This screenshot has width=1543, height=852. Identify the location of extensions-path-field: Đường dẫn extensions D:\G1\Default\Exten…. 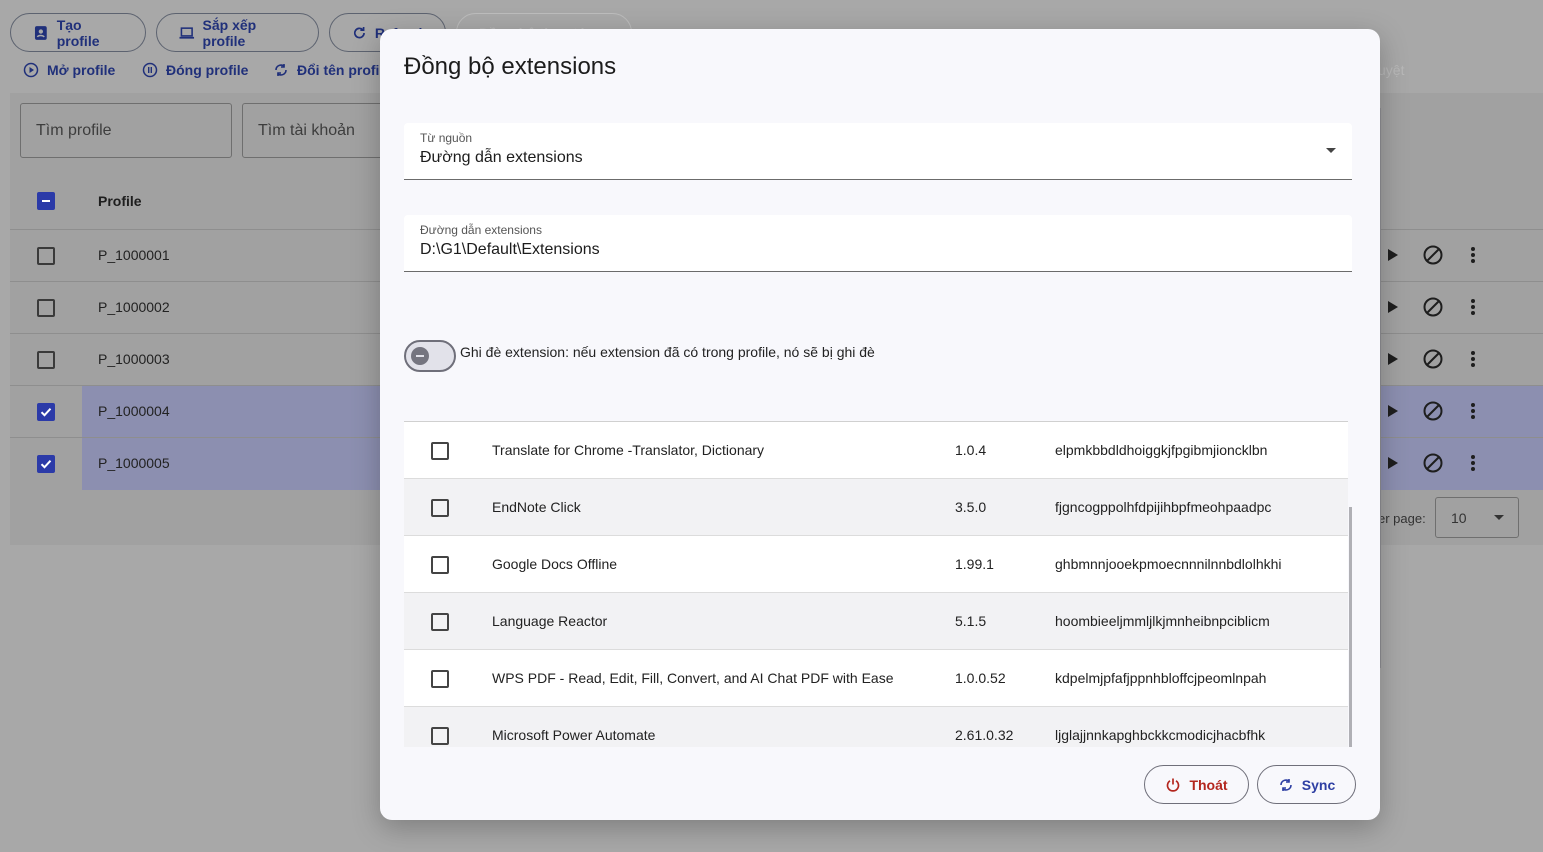
(878, 243).